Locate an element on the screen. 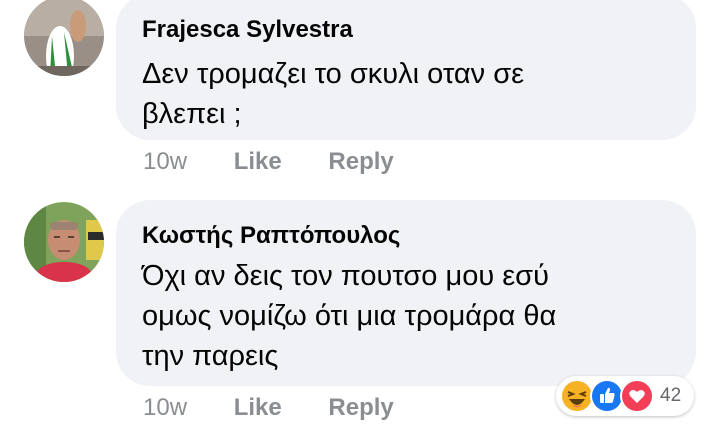 The image size is (720, 427). like-icon is located at coordinates (607, 396).